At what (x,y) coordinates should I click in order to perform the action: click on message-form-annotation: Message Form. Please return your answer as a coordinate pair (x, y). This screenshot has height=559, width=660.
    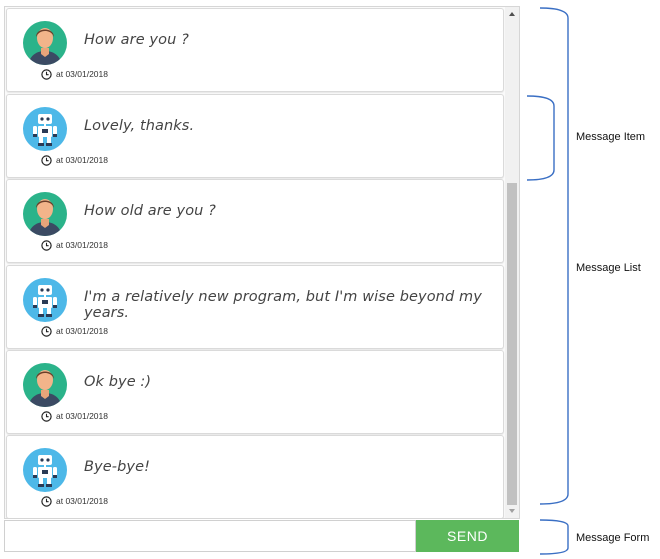
    Looking at the image, I should click on (613, 538).